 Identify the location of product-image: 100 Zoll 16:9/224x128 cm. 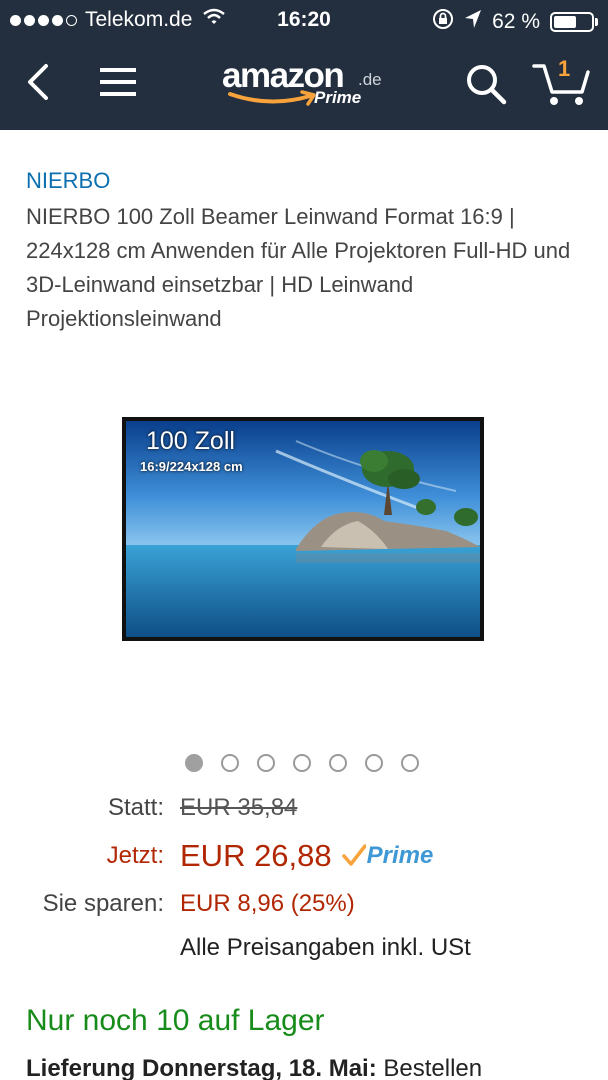
(303, 529).